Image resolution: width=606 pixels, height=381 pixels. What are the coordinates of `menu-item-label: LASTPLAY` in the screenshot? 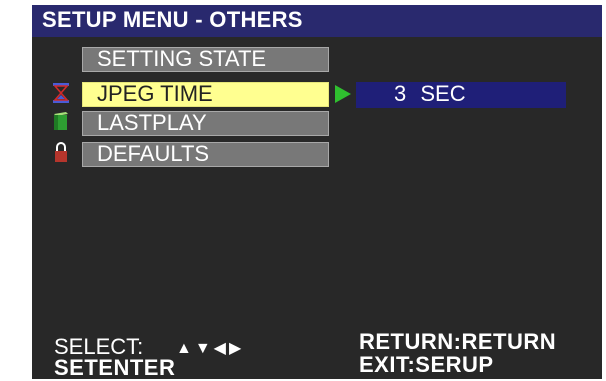 It's located at (152, 122).